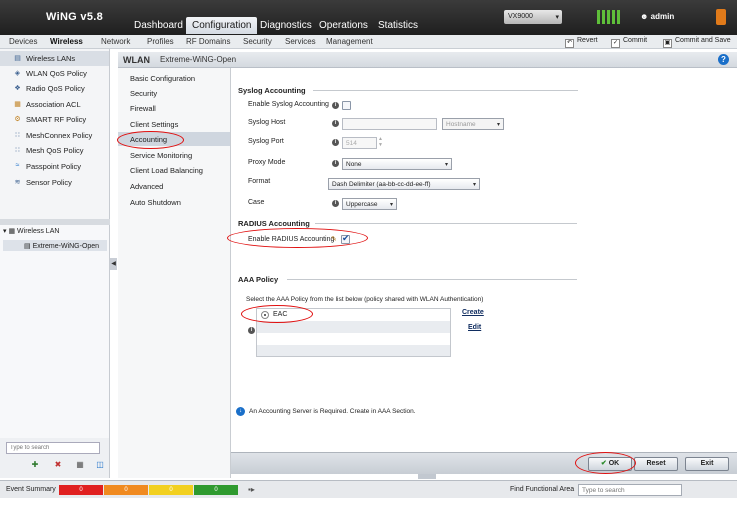 The width and height of the screenshot is (737, 506). Describe the element at coordinates (75, 17) in the screenshot. I see `app-logo: WiNG v5.8` at that location.